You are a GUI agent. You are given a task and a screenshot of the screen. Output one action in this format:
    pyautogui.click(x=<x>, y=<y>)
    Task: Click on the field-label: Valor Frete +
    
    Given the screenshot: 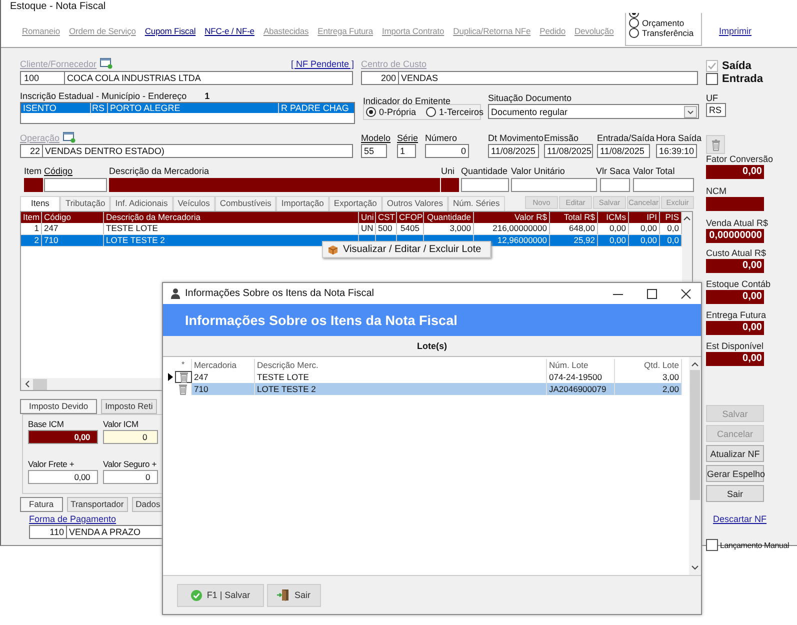 What is the action you would take?
    pyautogui.click(x=52, y=464)
    